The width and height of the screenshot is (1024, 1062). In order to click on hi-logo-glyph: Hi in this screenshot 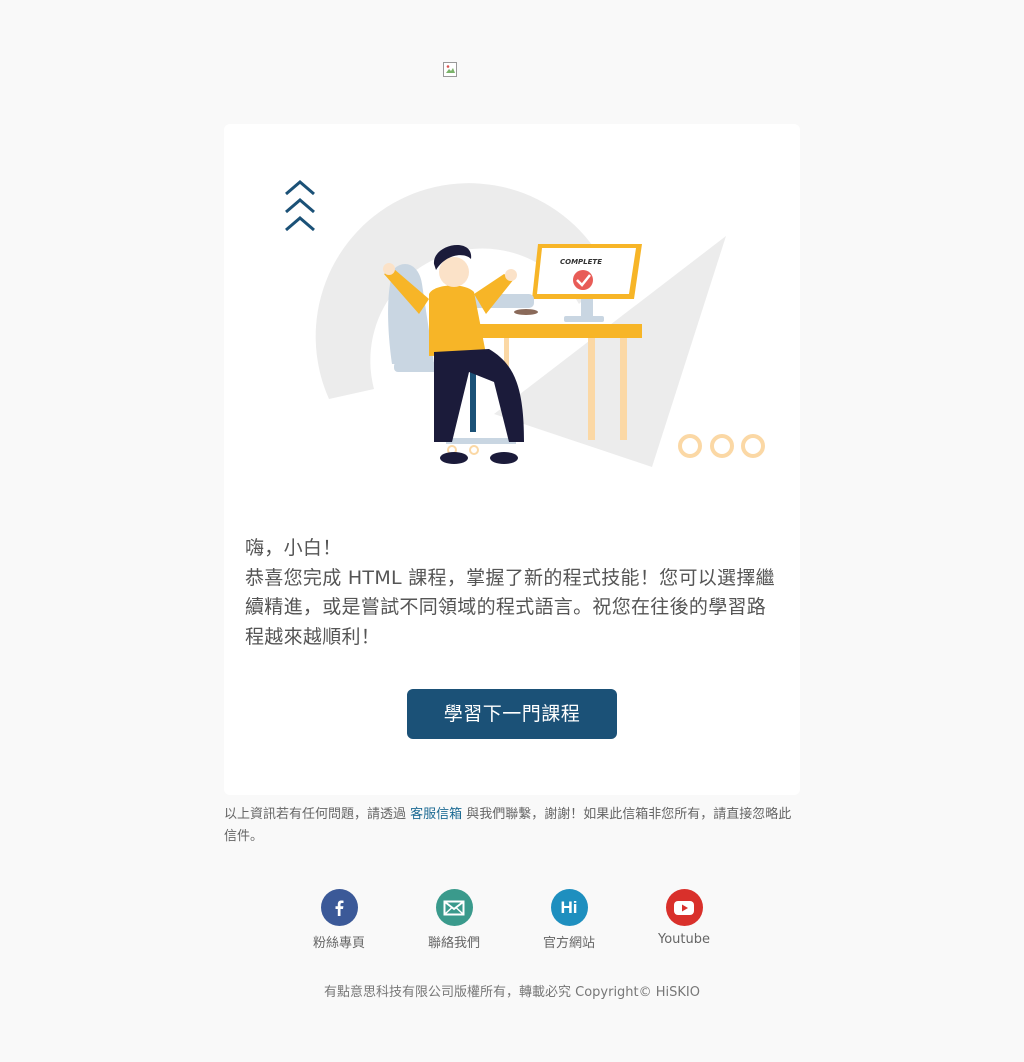, I will do `click(569, 907)`.